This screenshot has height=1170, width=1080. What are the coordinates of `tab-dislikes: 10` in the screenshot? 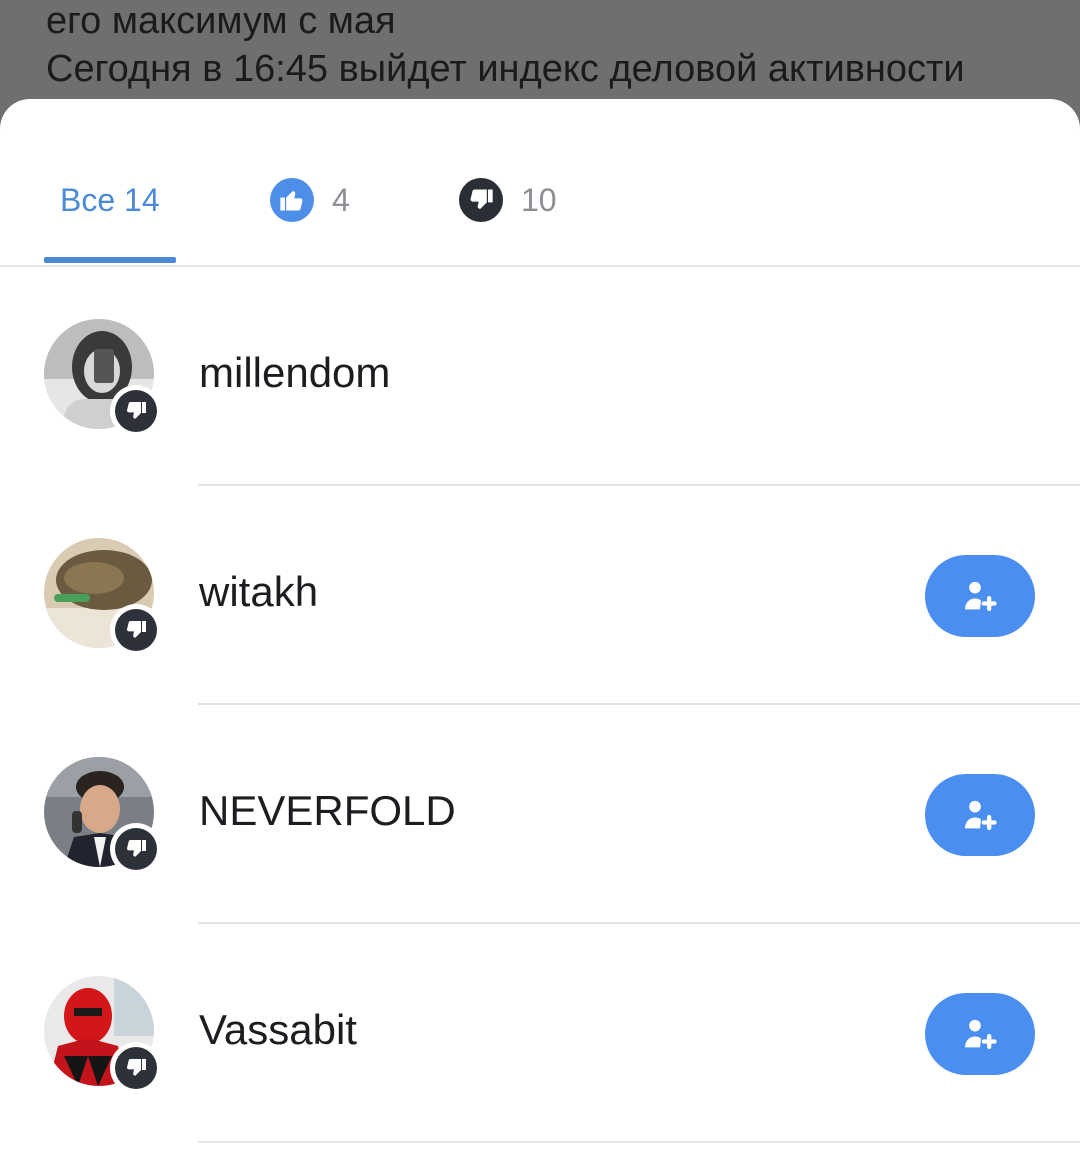 It's located at (508, 200).